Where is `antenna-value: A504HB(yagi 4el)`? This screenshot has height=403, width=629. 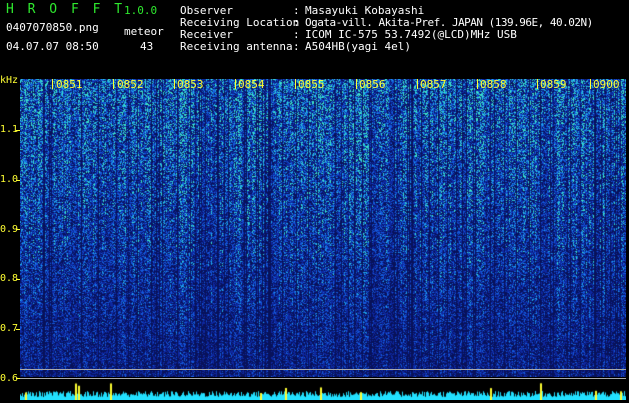
antenna-value: A504HB(yagi 4el) is located at coordinates (358, 46).